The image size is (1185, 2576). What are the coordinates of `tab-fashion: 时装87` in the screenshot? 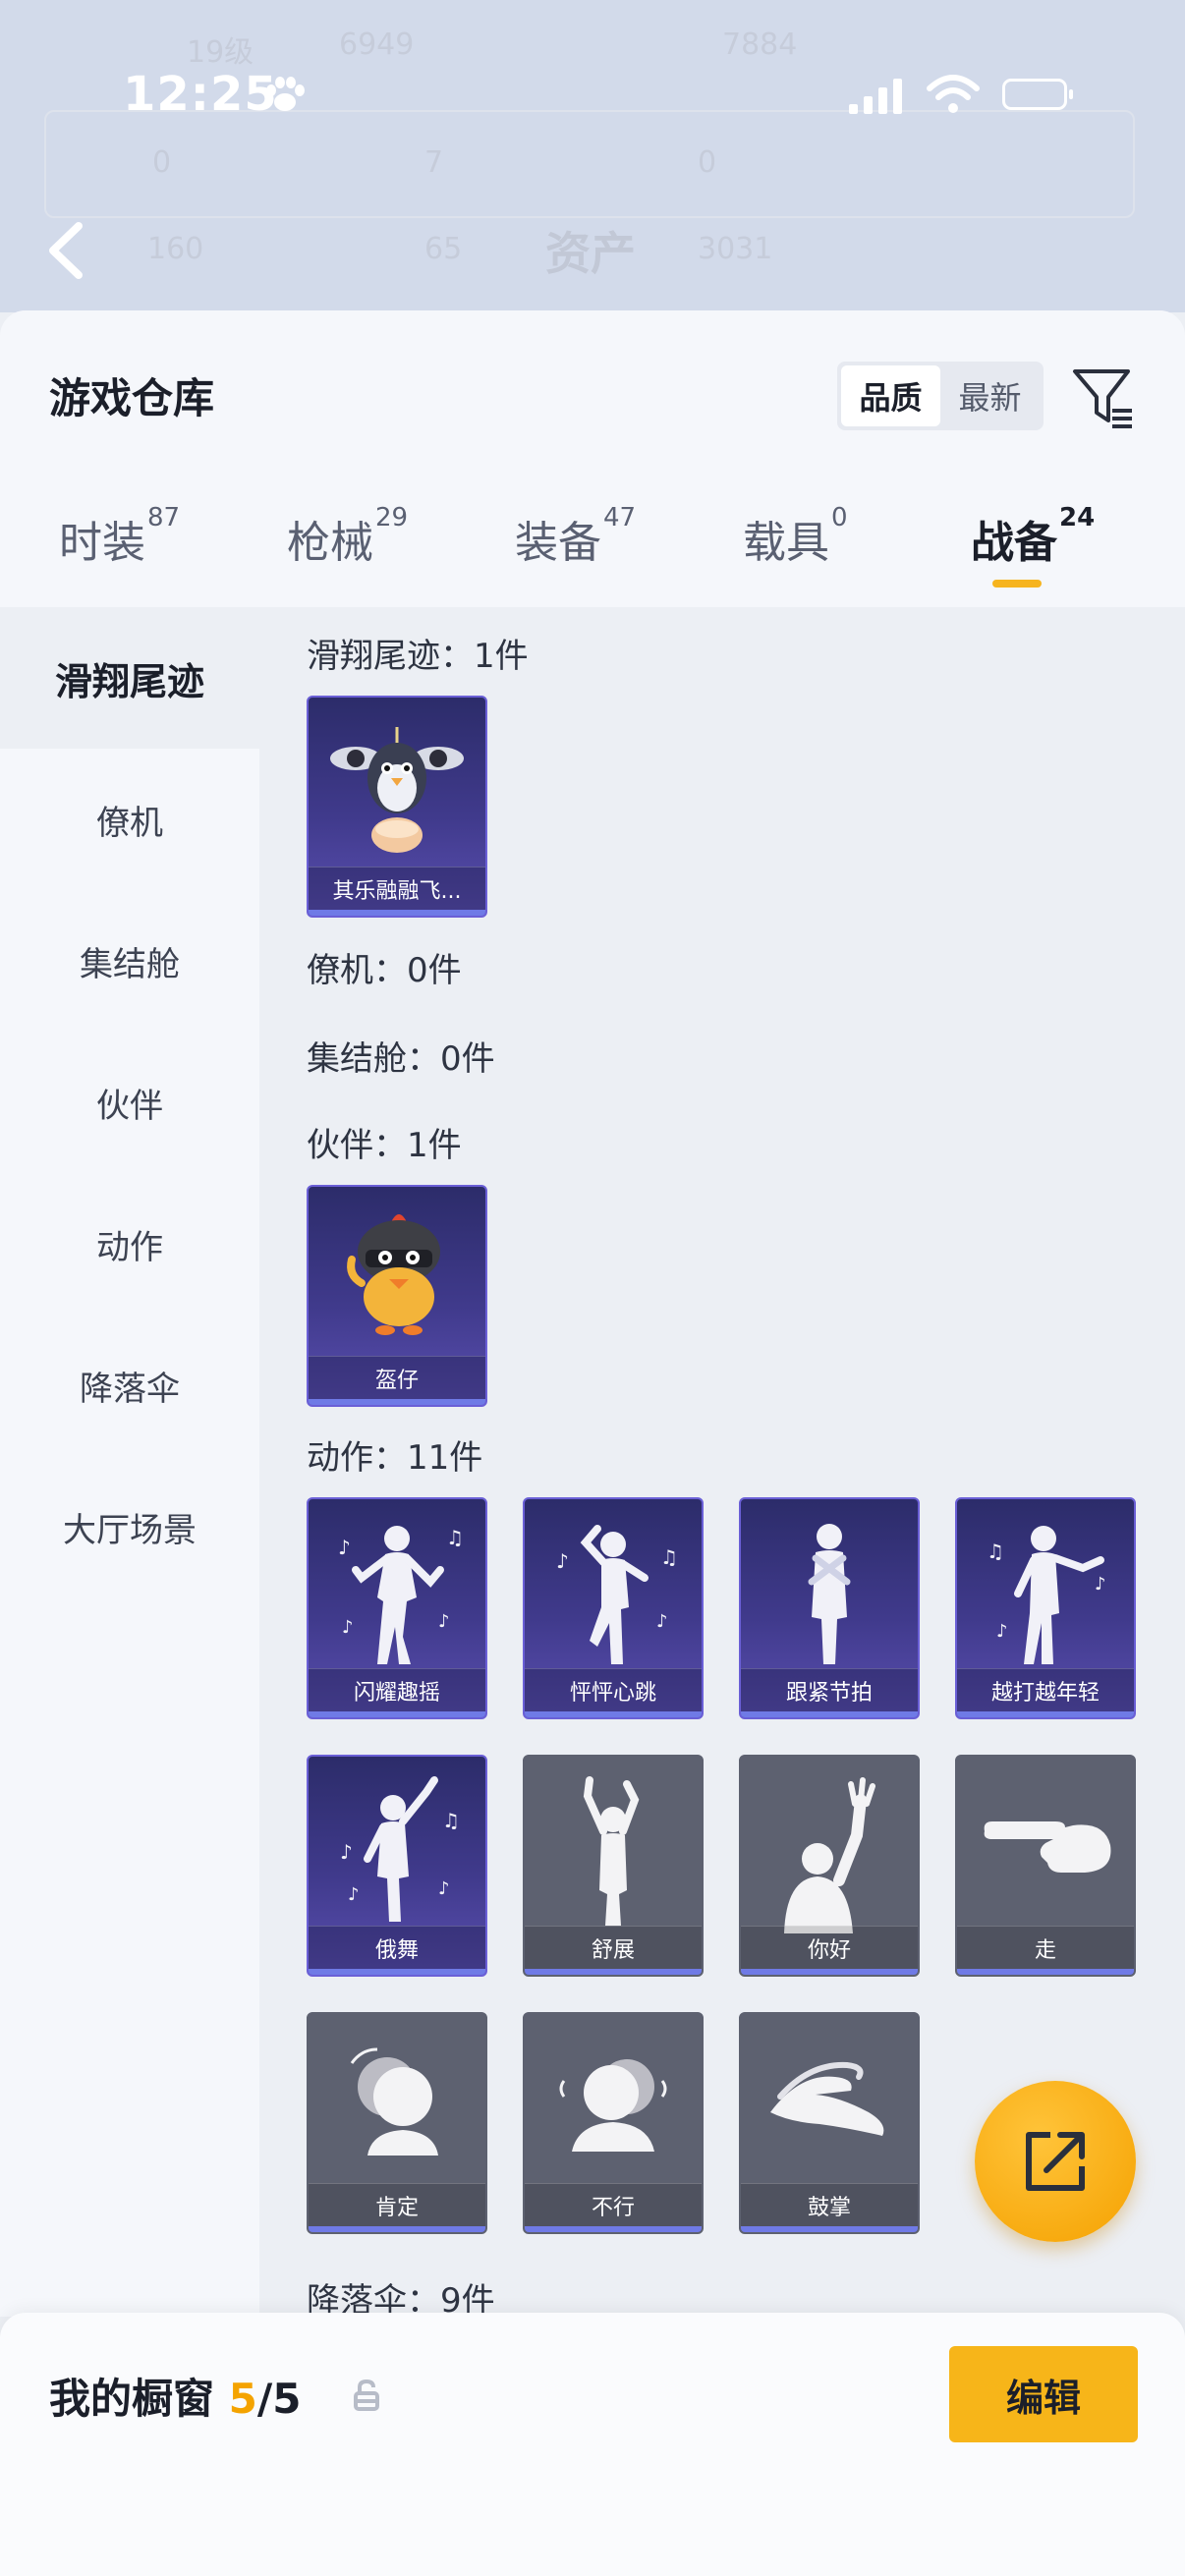 It's located at (120, 554).